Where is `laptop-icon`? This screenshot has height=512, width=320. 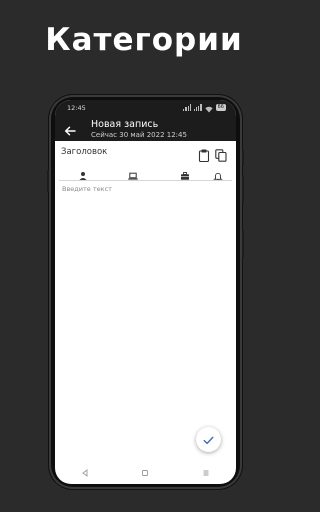 laptop-icon is located at coordinates (133, 173).